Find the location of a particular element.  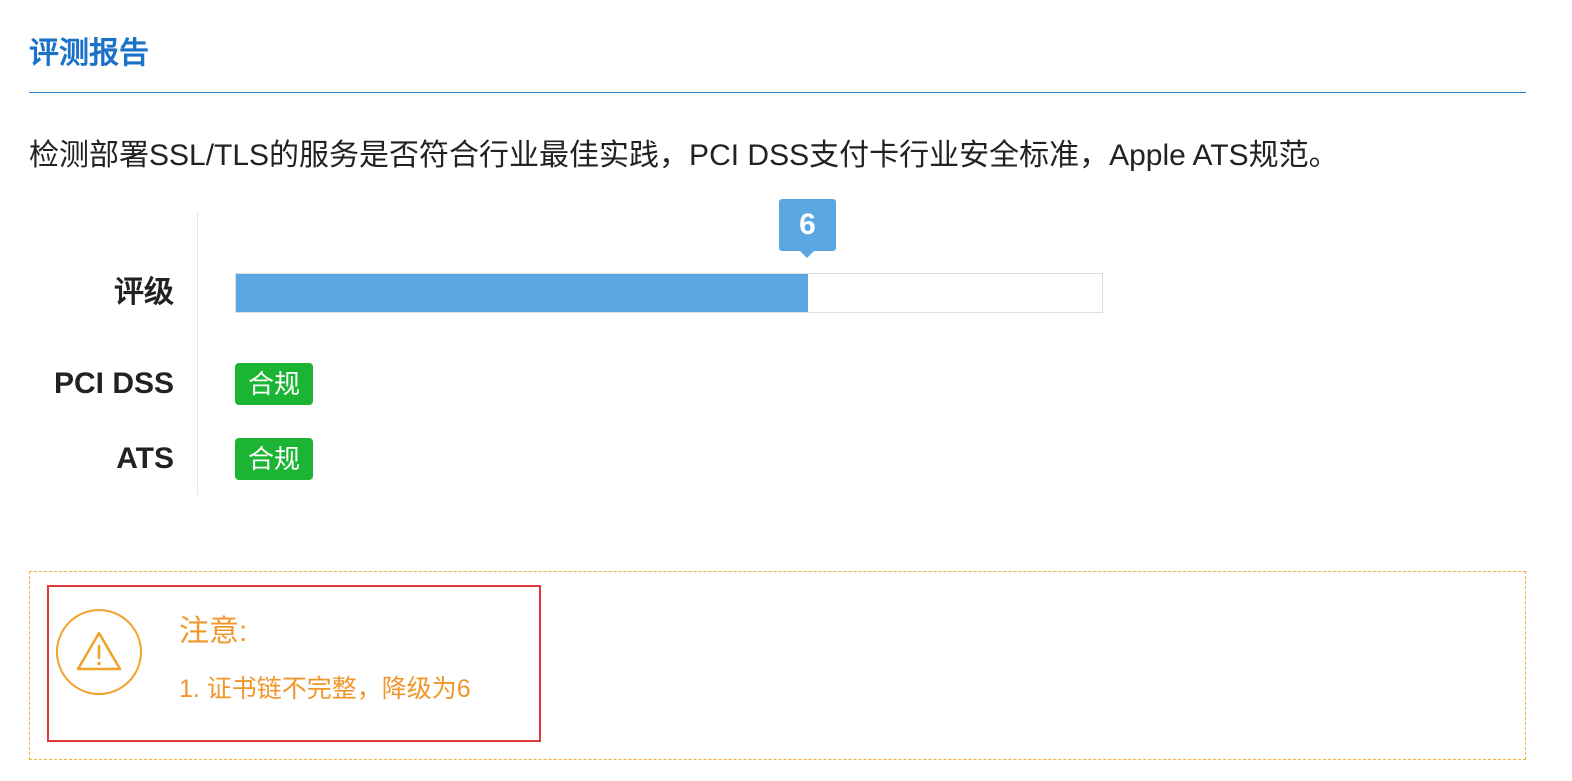

pci-dss-status-badge: 合规 is located at coordinates (274, 384).